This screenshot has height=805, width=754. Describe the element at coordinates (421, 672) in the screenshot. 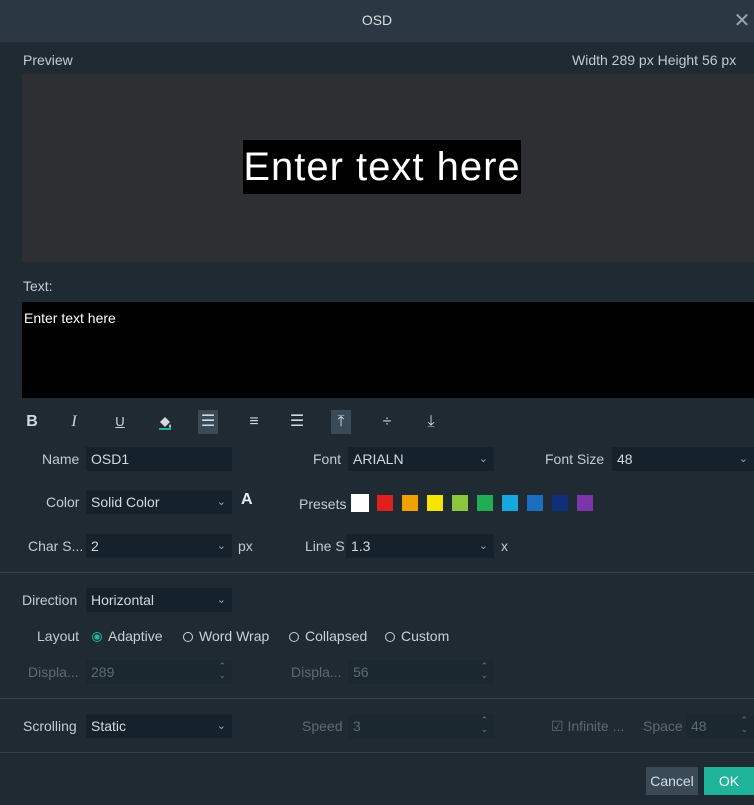

I see `display-height-input: 56 ⌃ ⌄` at that location.